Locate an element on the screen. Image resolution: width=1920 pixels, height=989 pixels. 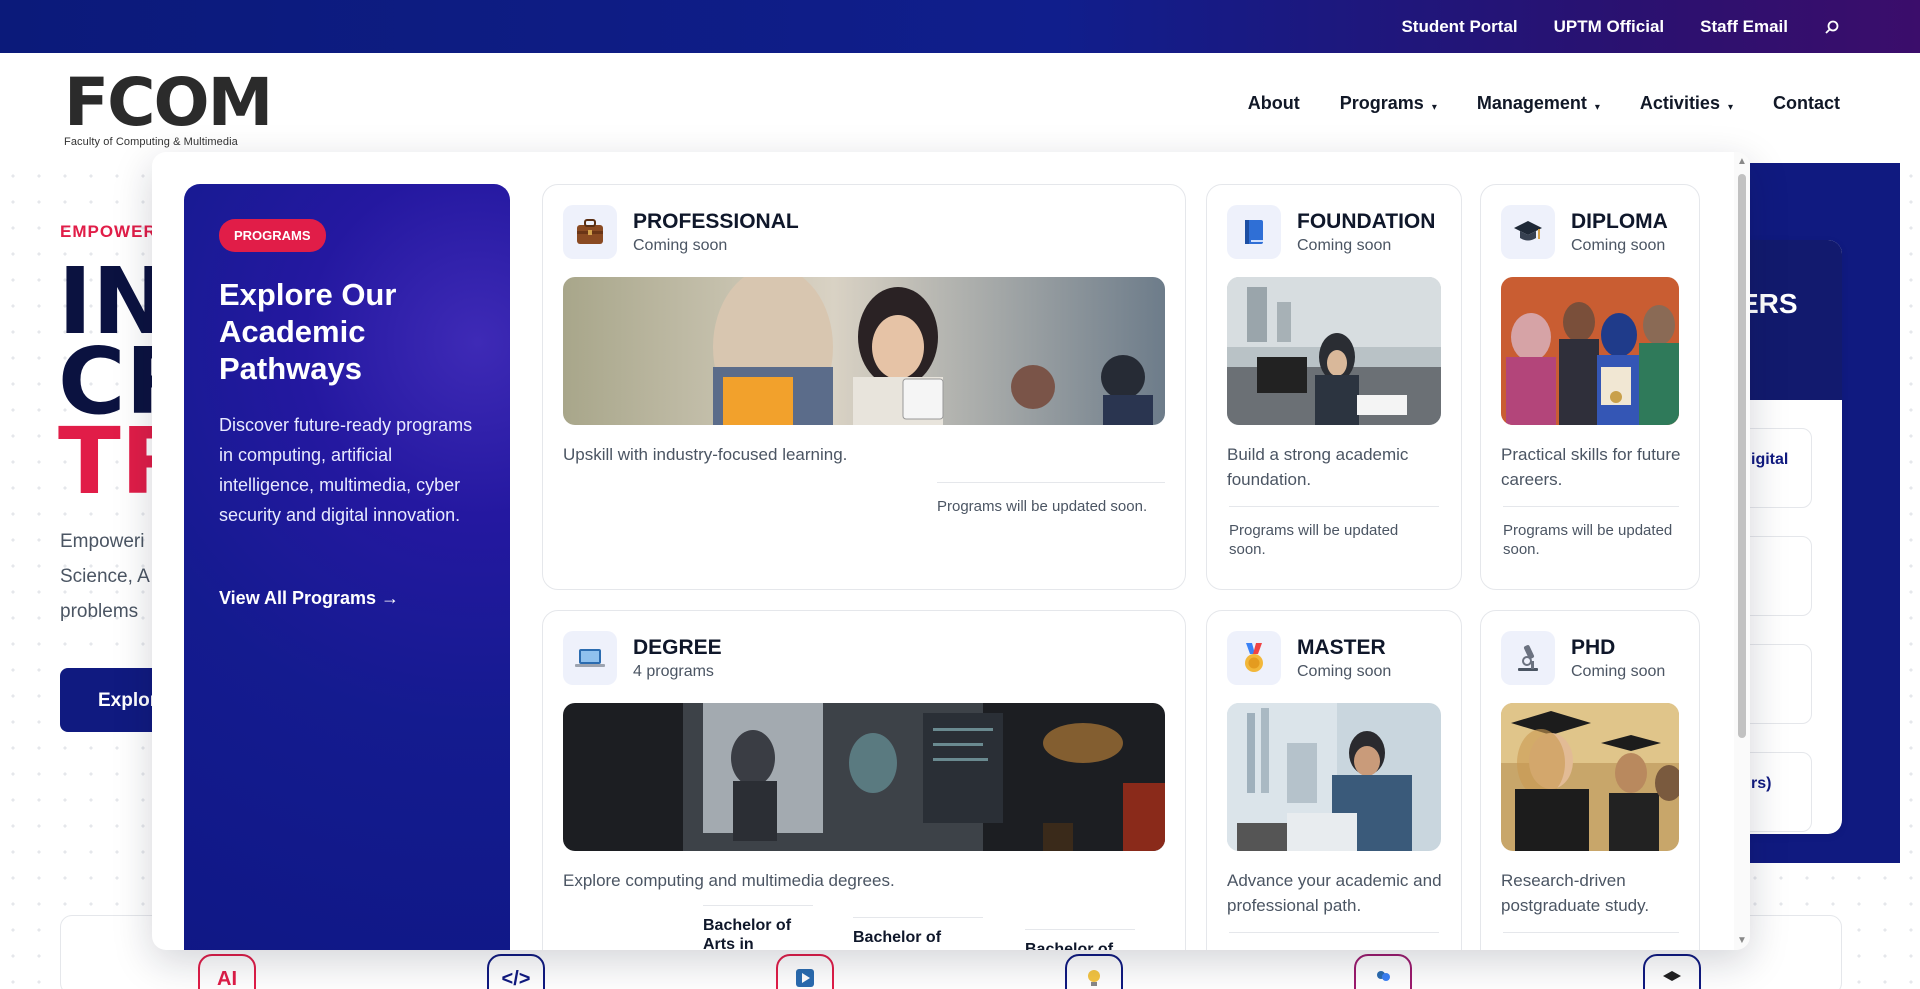
nav-programs-label: Programs is located at coordinates (1381, 103).